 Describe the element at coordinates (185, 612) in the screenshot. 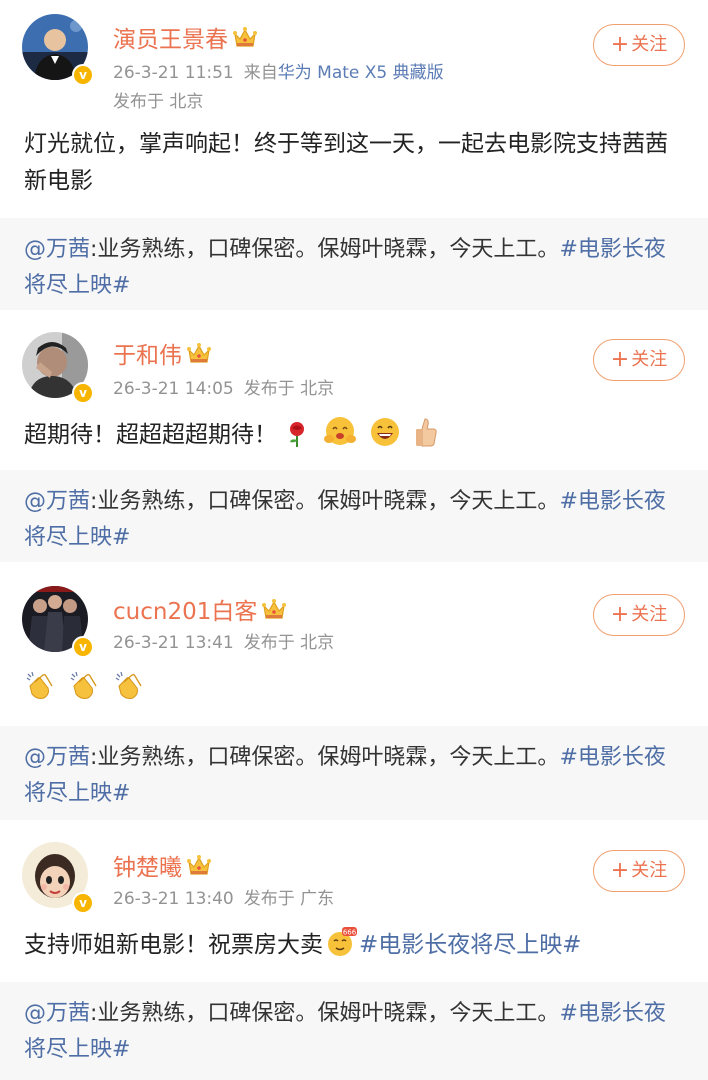

I see `user-name-text: cucn201白客` at that location.